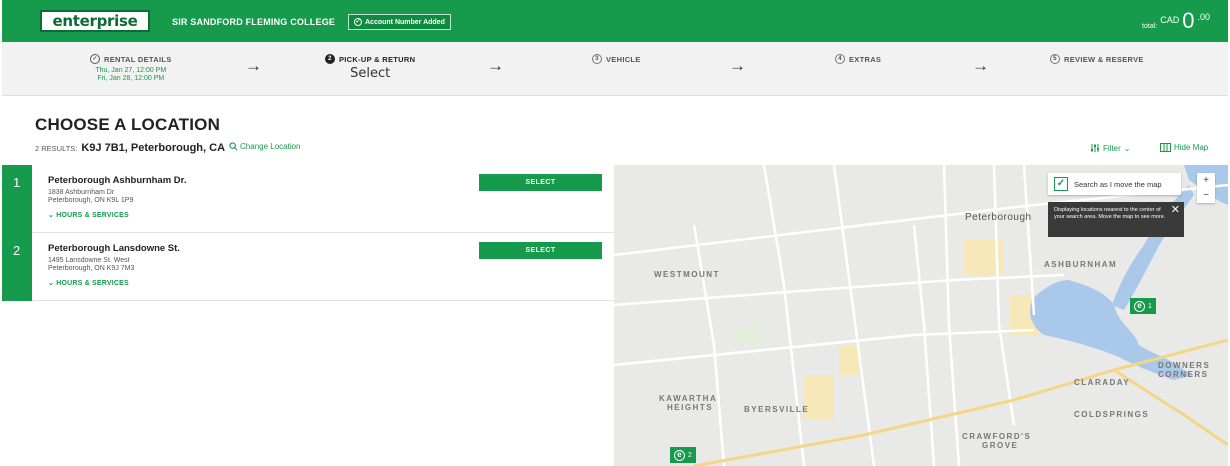  Describe the element at coordinates (1170, 20) in the screenshot. I see `total-currency: CAD` at that location.